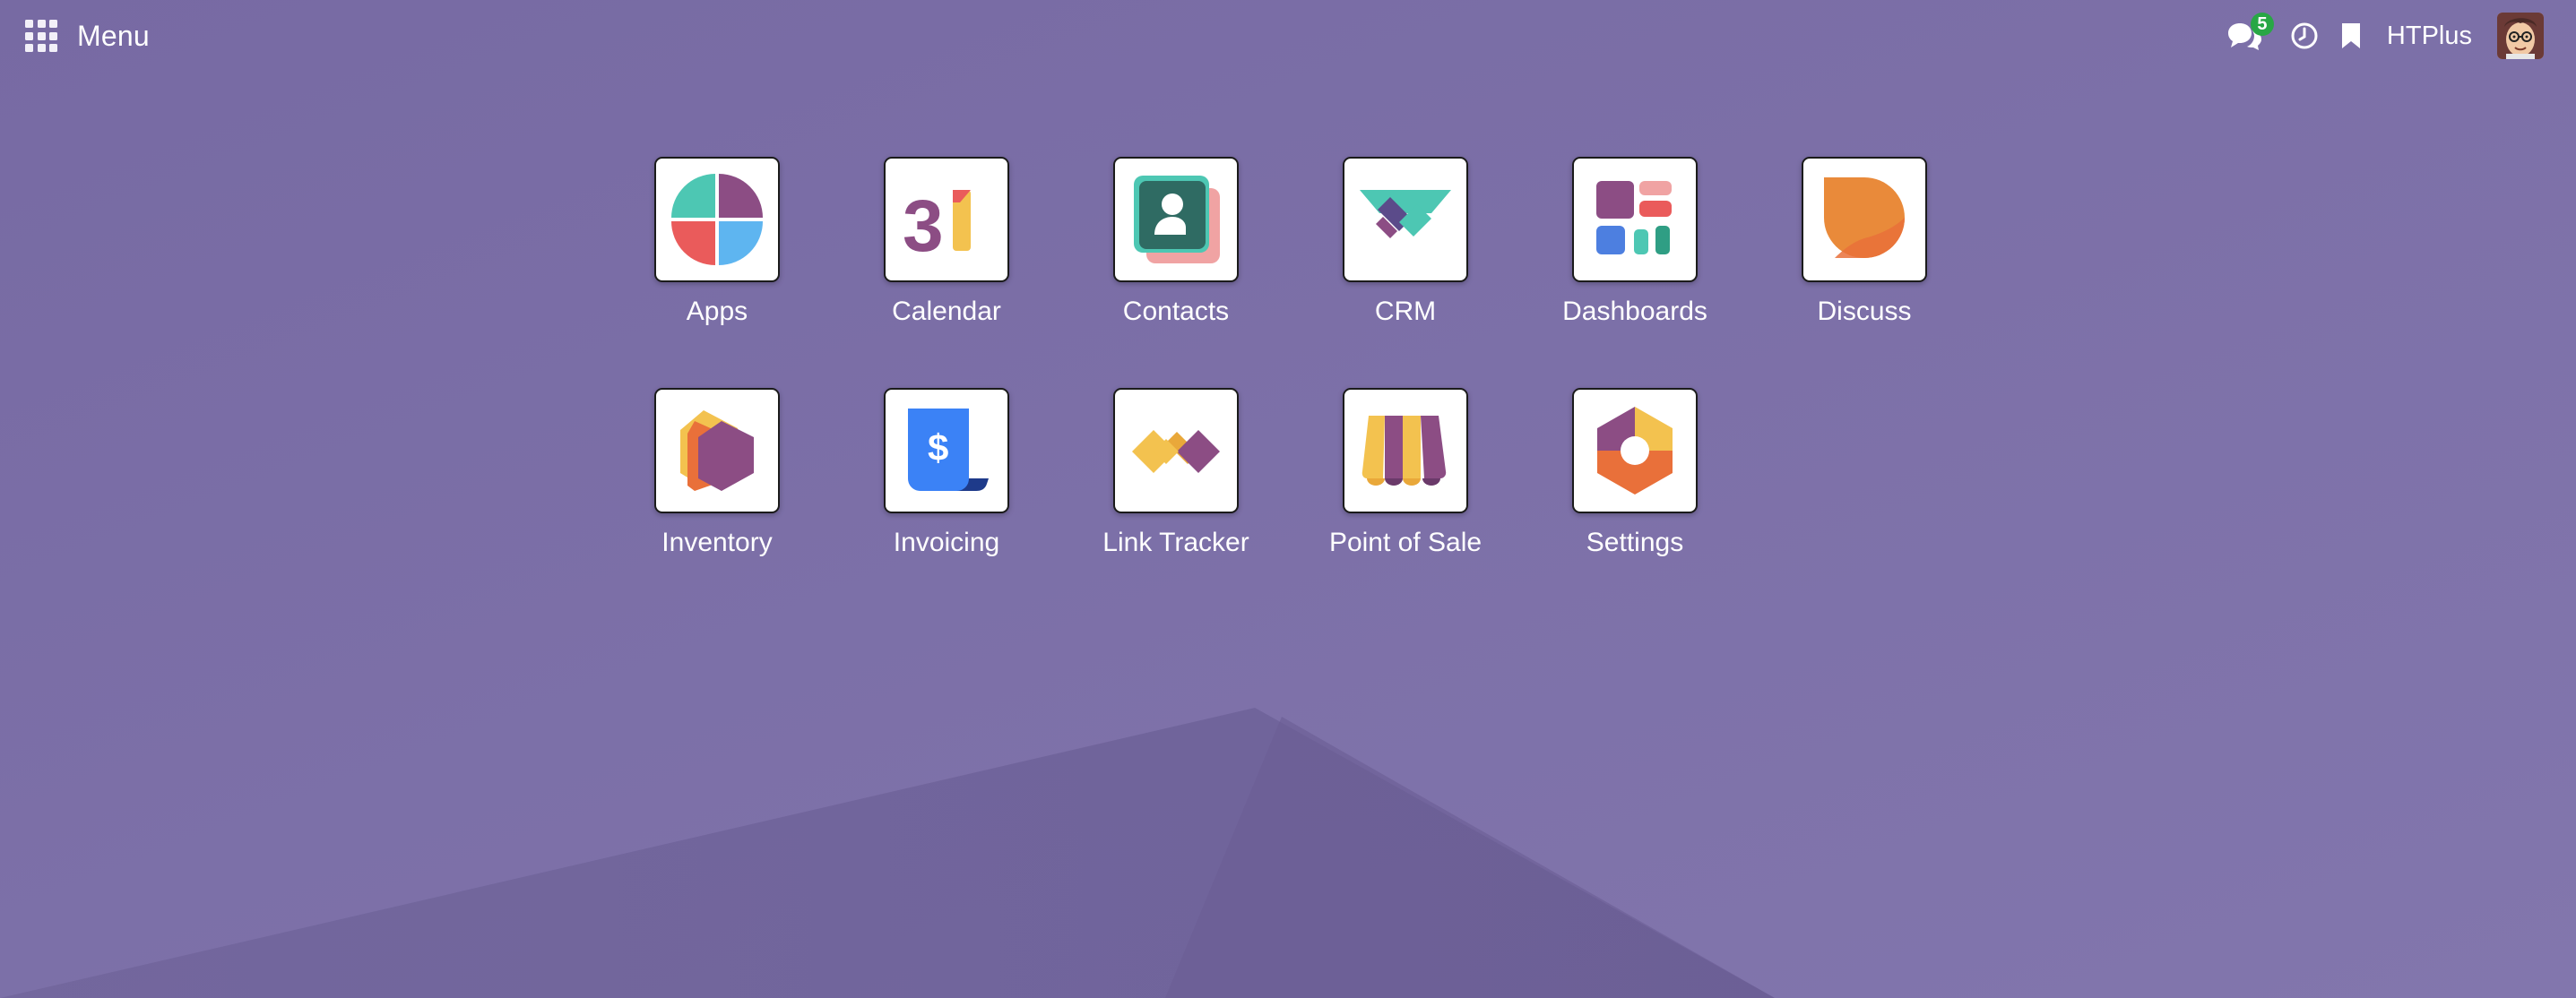 The image size is (2576, 998). I want to click on systray: 5 HTPlus, so click(2397, 36).